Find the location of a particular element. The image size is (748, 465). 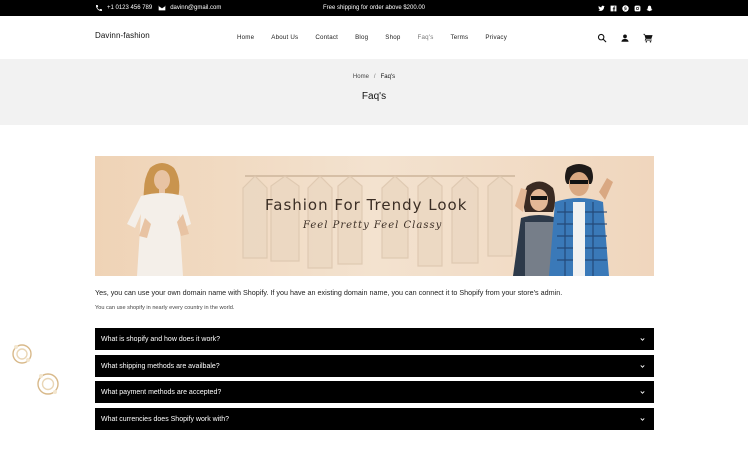

twitter-icon is located at coordinates (601, 8).